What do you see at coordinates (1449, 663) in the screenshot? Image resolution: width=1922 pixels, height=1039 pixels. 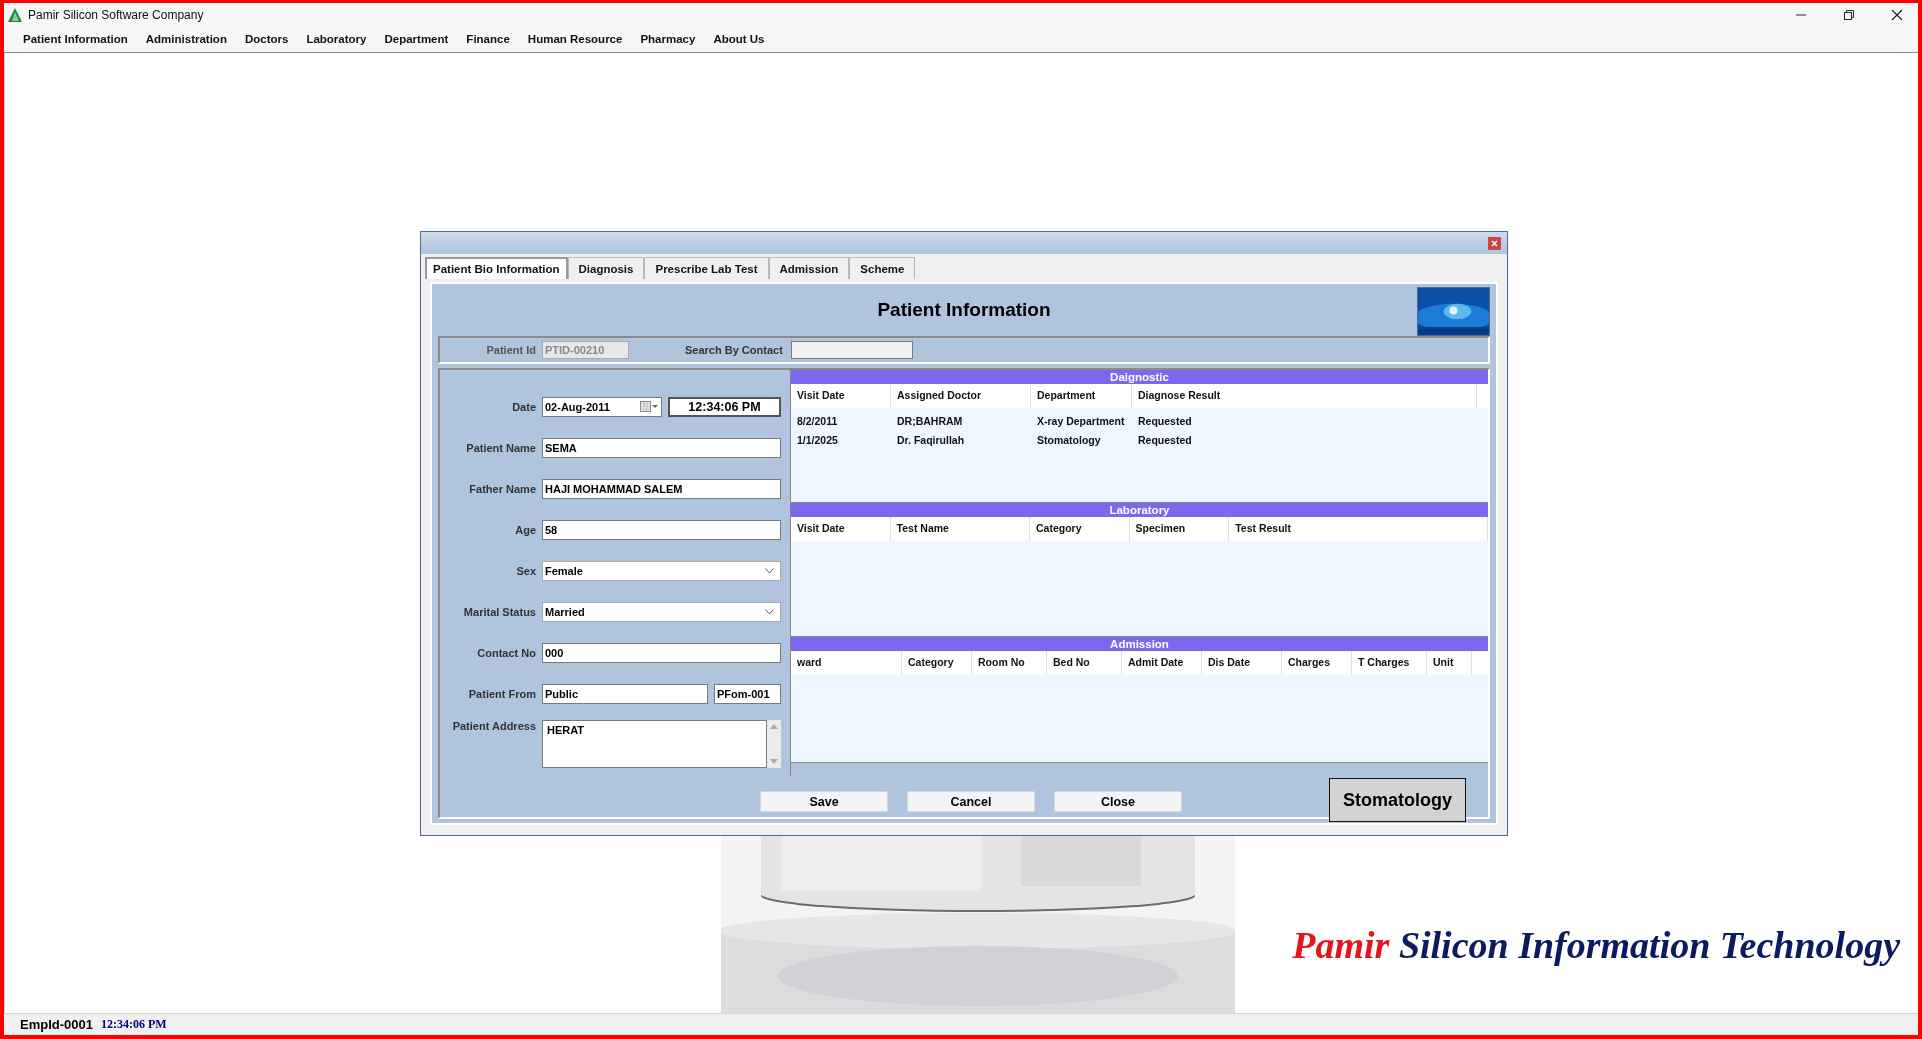 I see `column-header: Unit` at bounding box center [1449, 663].